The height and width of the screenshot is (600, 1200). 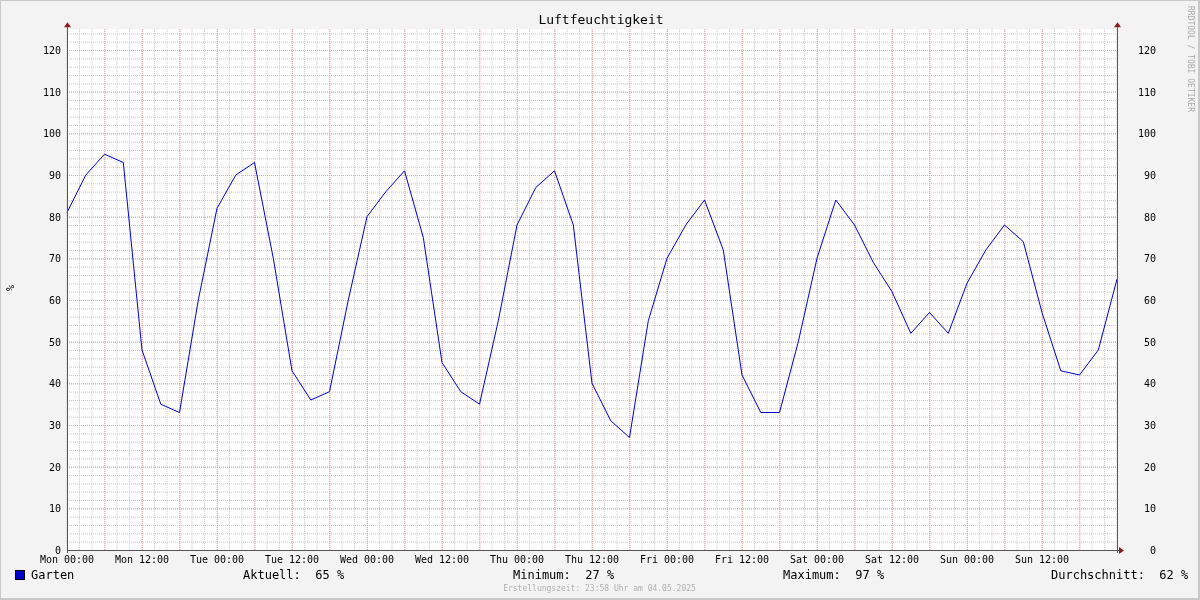 What do you see at coordinates (53, 575) in the screenshot?
I see `legend-label: Garten` at bounding box center [53, 575].